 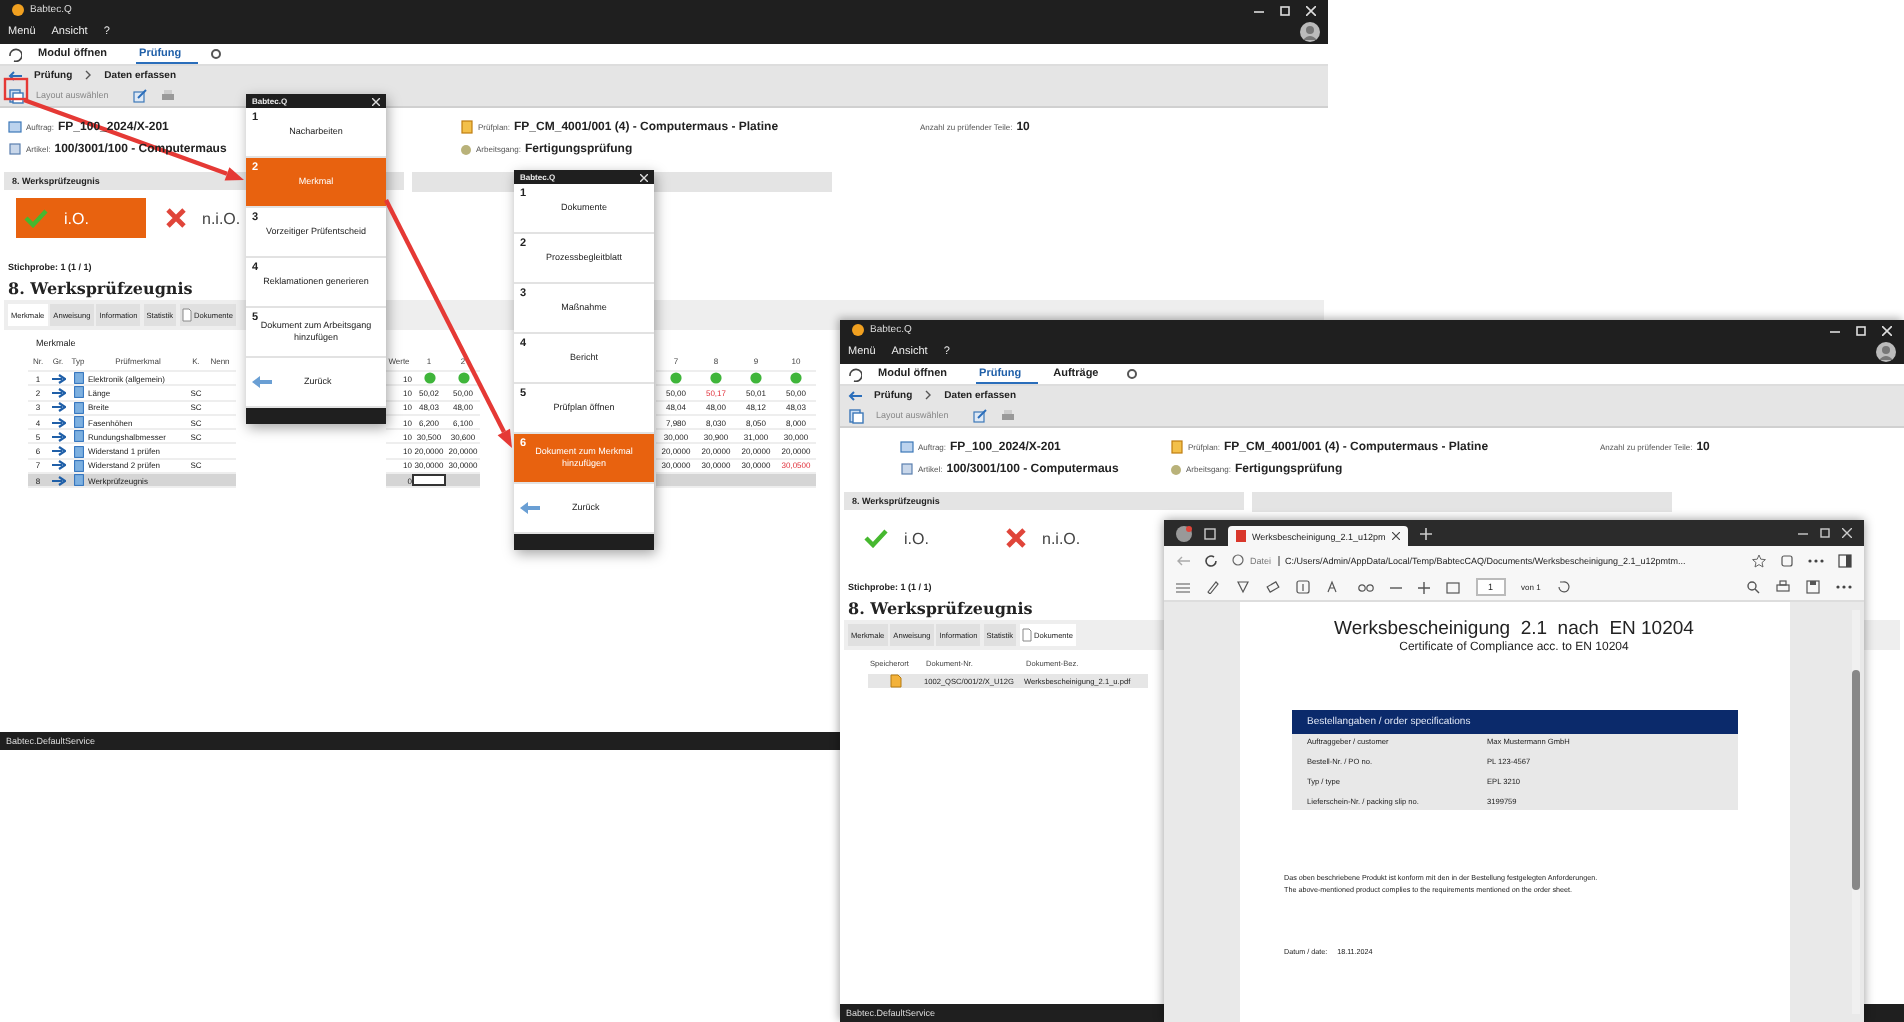 I want to click on print-icon, so click(x=1783, y=587).